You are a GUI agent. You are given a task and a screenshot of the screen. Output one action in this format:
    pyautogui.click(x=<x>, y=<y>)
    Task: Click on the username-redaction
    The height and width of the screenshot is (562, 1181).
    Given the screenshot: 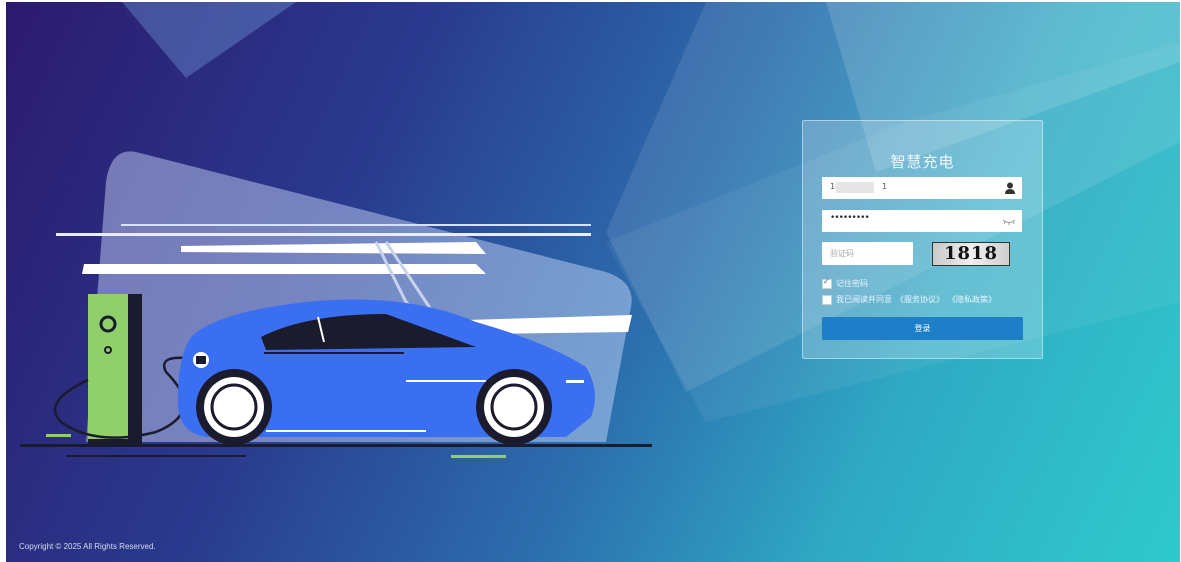 What is the action you would take?
    pyautogui.click(x=855, y=187)
    